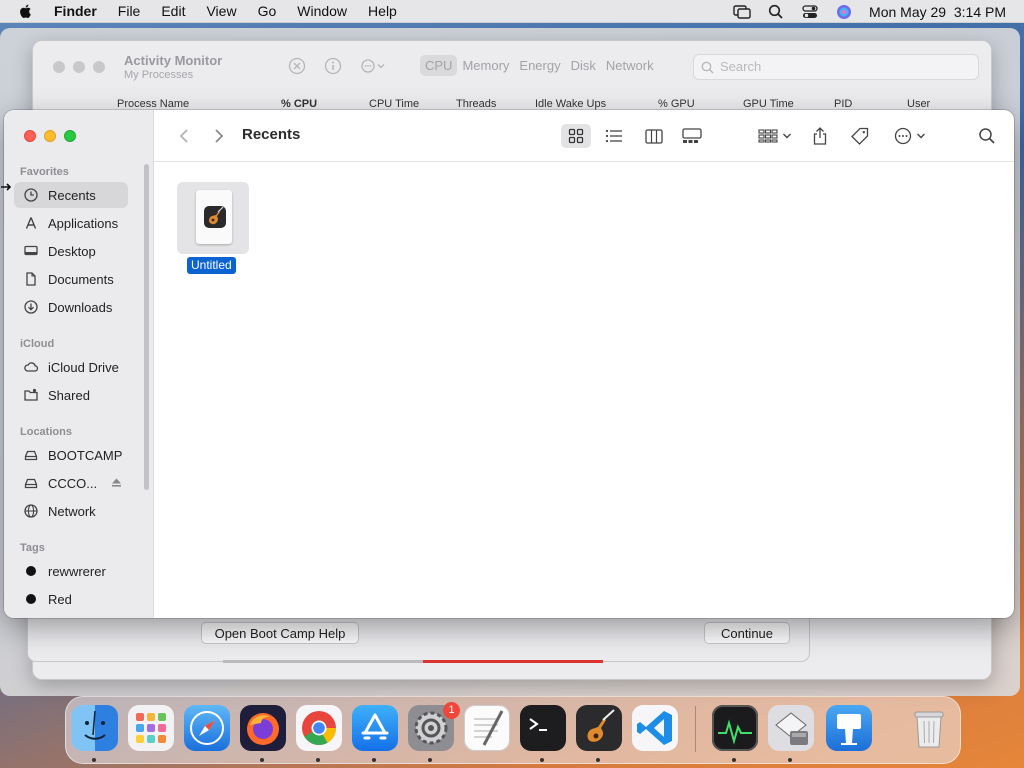  What do you see at coordinates (26, 11) in the screenshot?
I see `apple-menu-icon` at bounding box center [26, 11].